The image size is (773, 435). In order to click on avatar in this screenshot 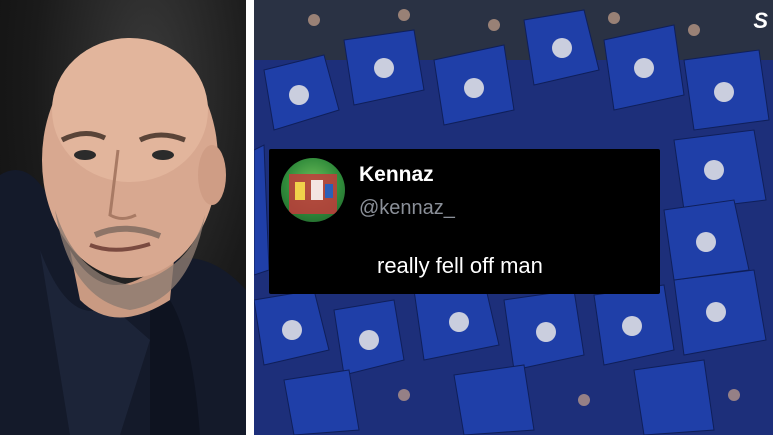, I will do `click(313, 190)`.